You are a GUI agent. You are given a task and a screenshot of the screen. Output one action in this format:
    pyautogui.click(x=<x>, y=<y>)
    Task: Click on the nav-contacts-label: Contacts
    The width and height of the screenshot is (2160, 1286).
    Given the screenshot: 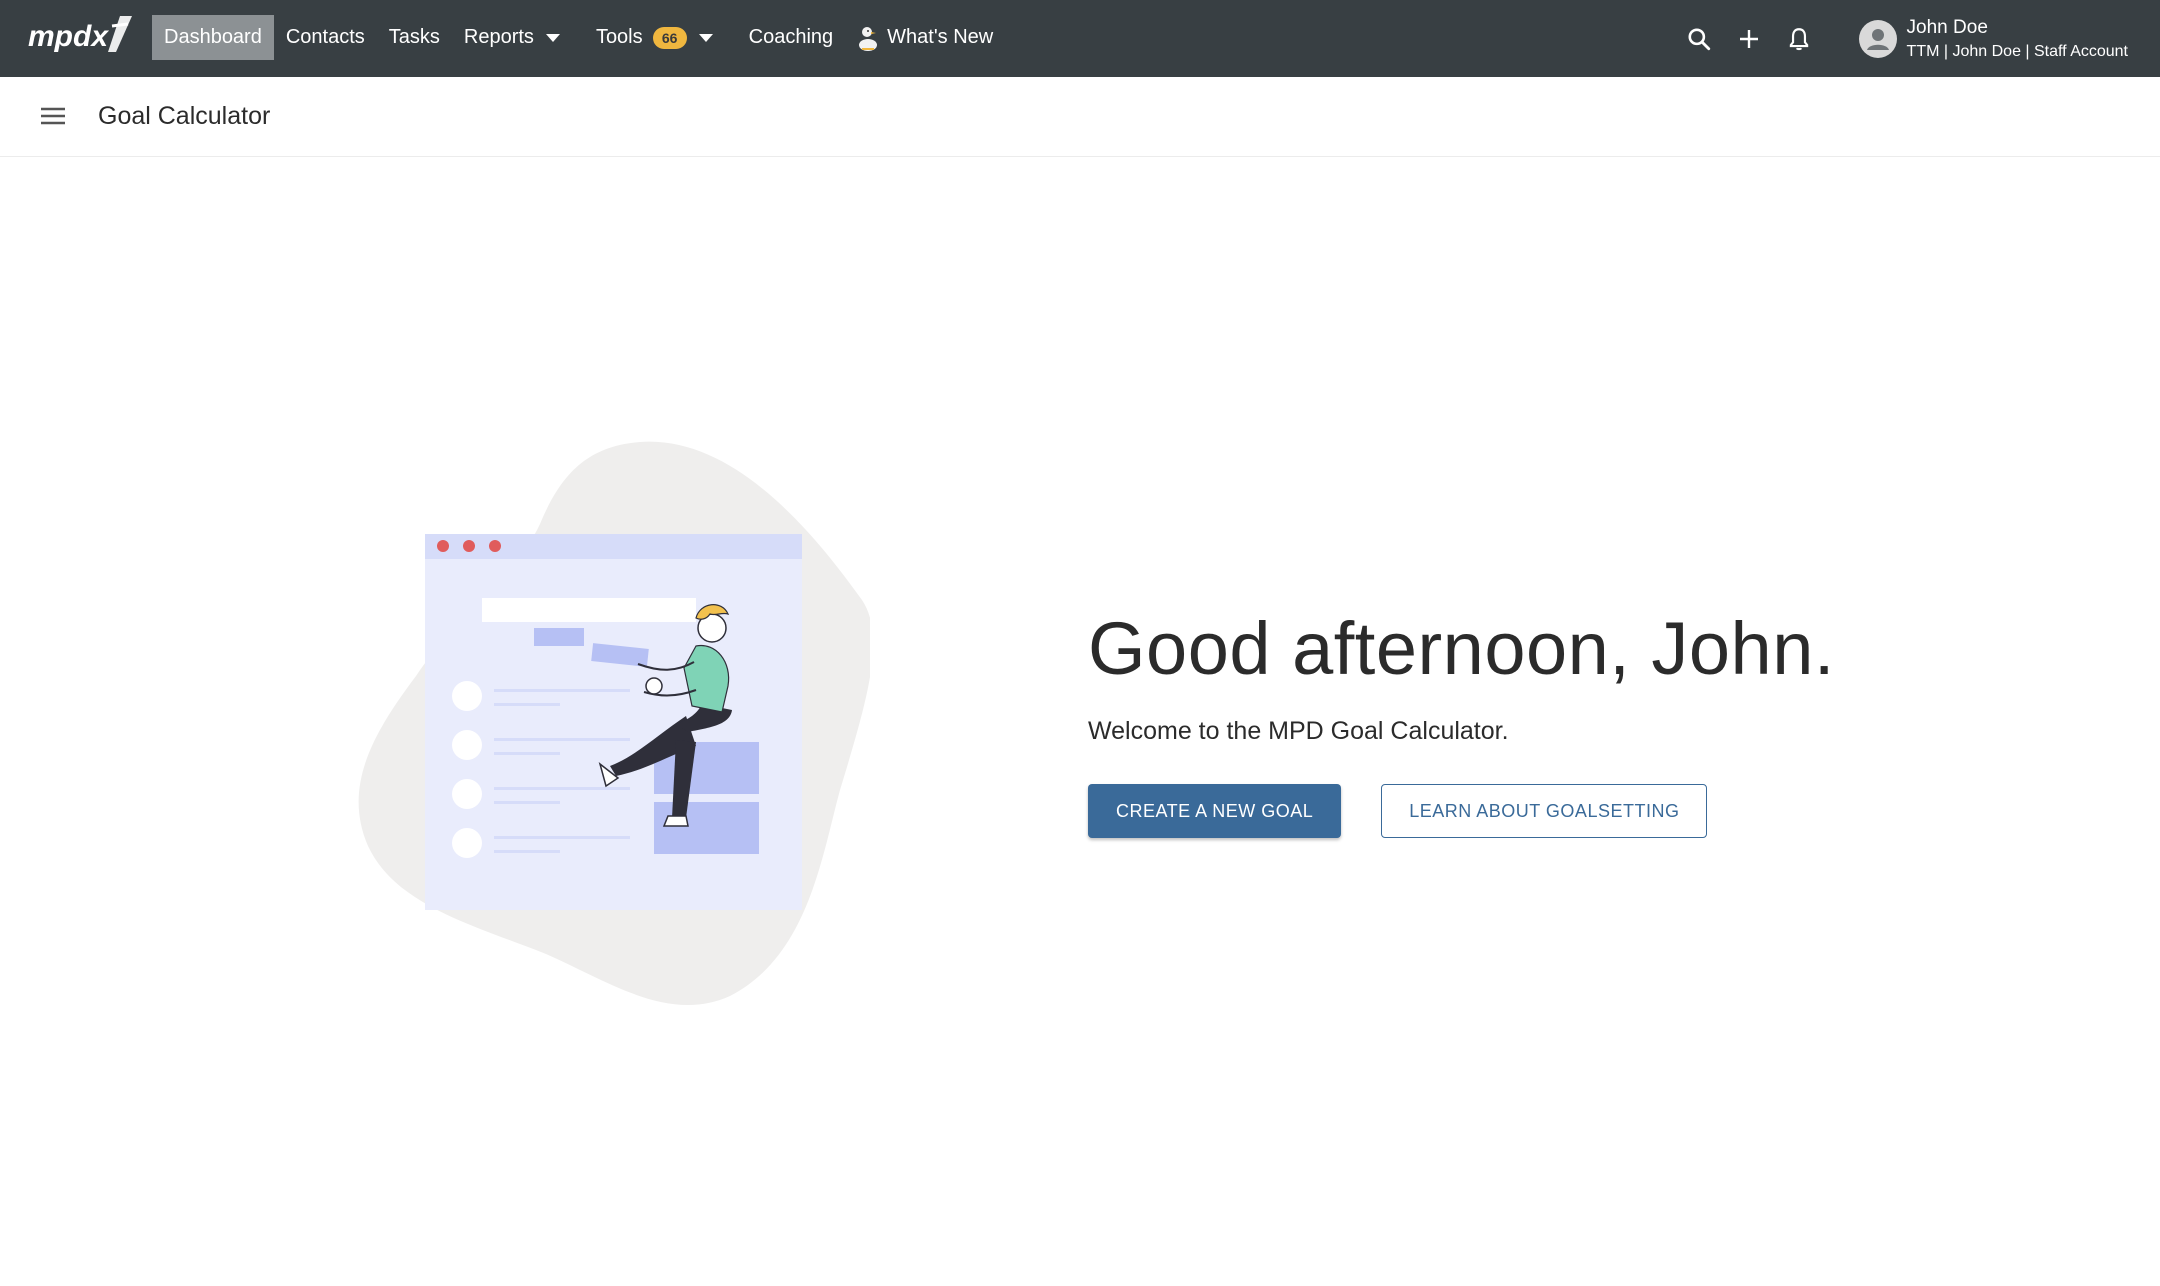 What is the action you would take?
    pyautogui.click(x=325, y=37)
    